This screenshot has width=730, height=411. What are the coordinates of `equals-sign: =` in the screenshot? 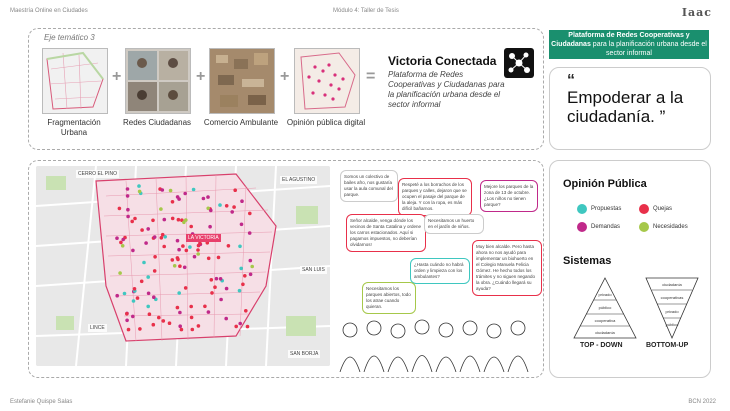 It's located at (371, 76).